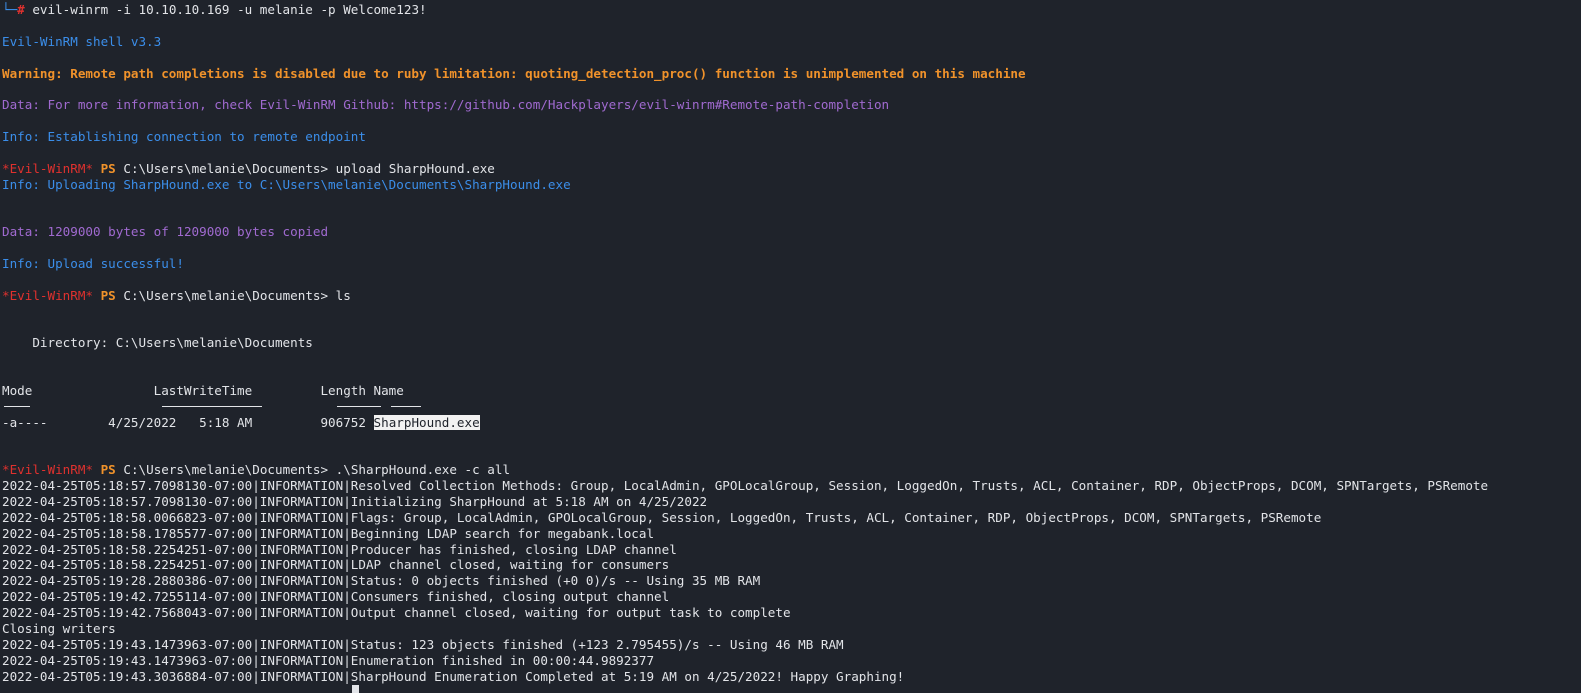  What do you see at coordinates (426, 422) in the screenshot?
I see `selected-file-name: SharpHound.exe` at bounding box center [426, 422].